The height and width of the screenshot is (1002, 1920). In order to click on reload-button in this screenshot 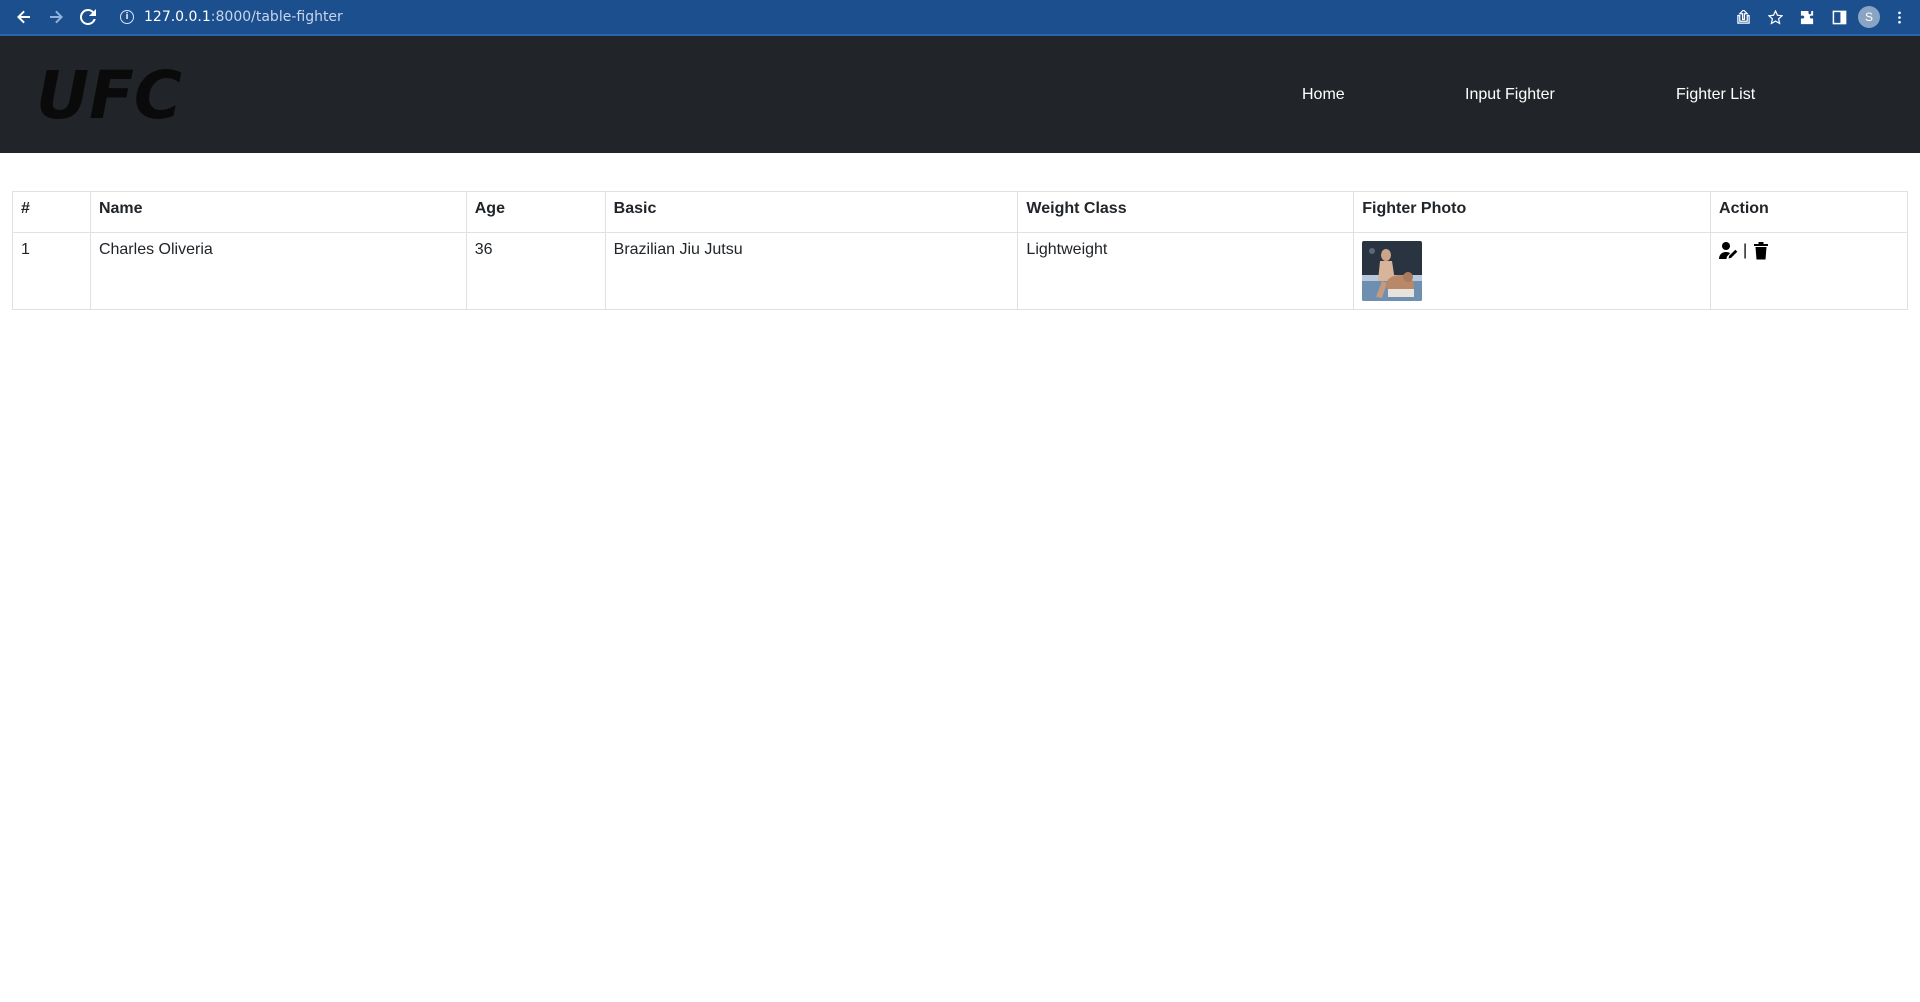, I will do `click(88, 17)`.